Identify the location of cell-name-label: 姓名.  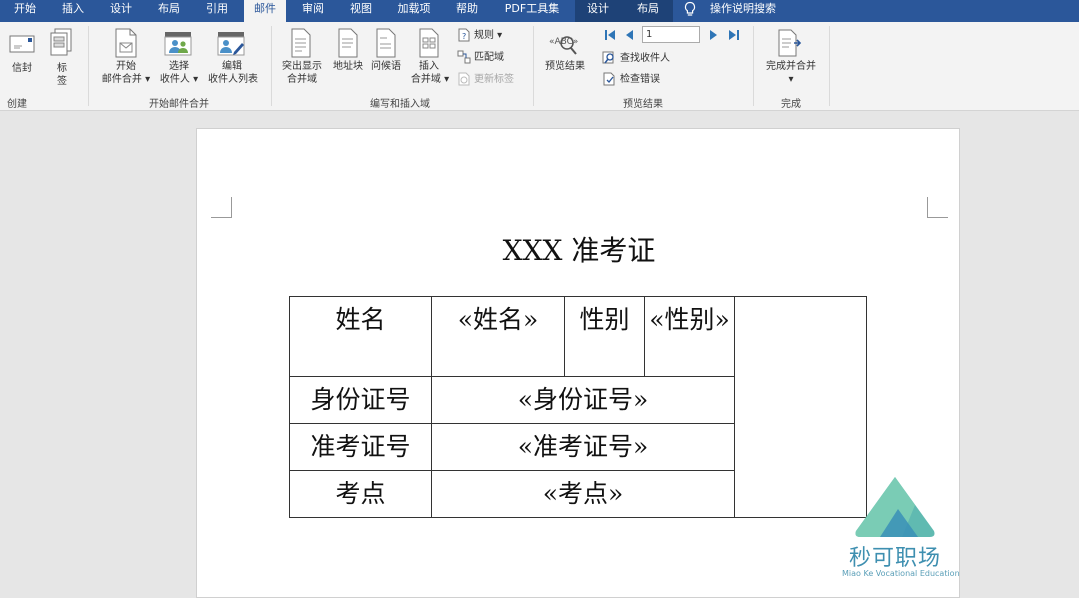
(360, 336).